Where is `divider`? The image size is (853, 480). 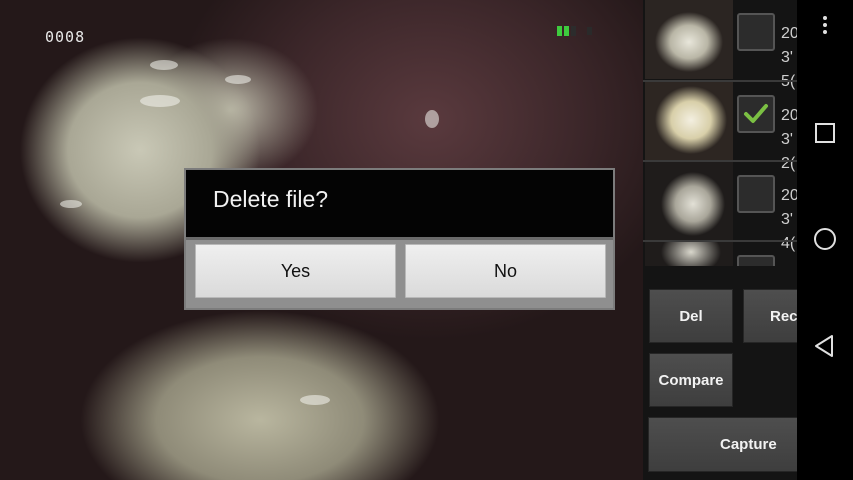
divider is located at coordinates (399, 238).